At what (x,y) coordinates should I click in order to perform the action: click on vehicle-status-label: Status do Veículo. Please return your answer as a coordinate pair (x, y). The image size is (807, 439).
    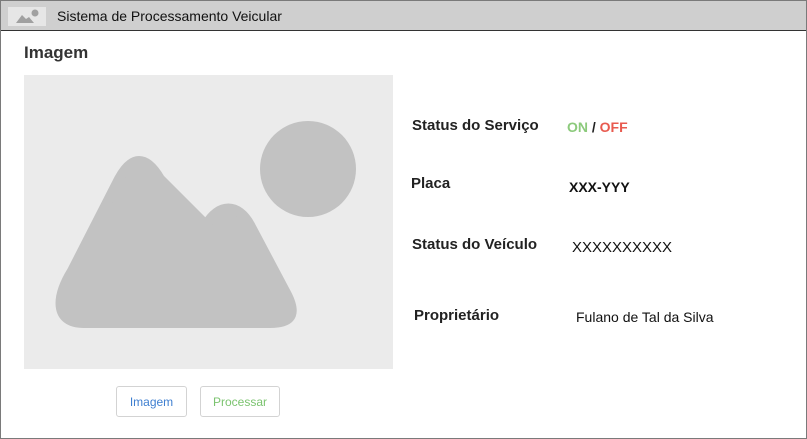
    Looking at the image, I should click on (475, 244).